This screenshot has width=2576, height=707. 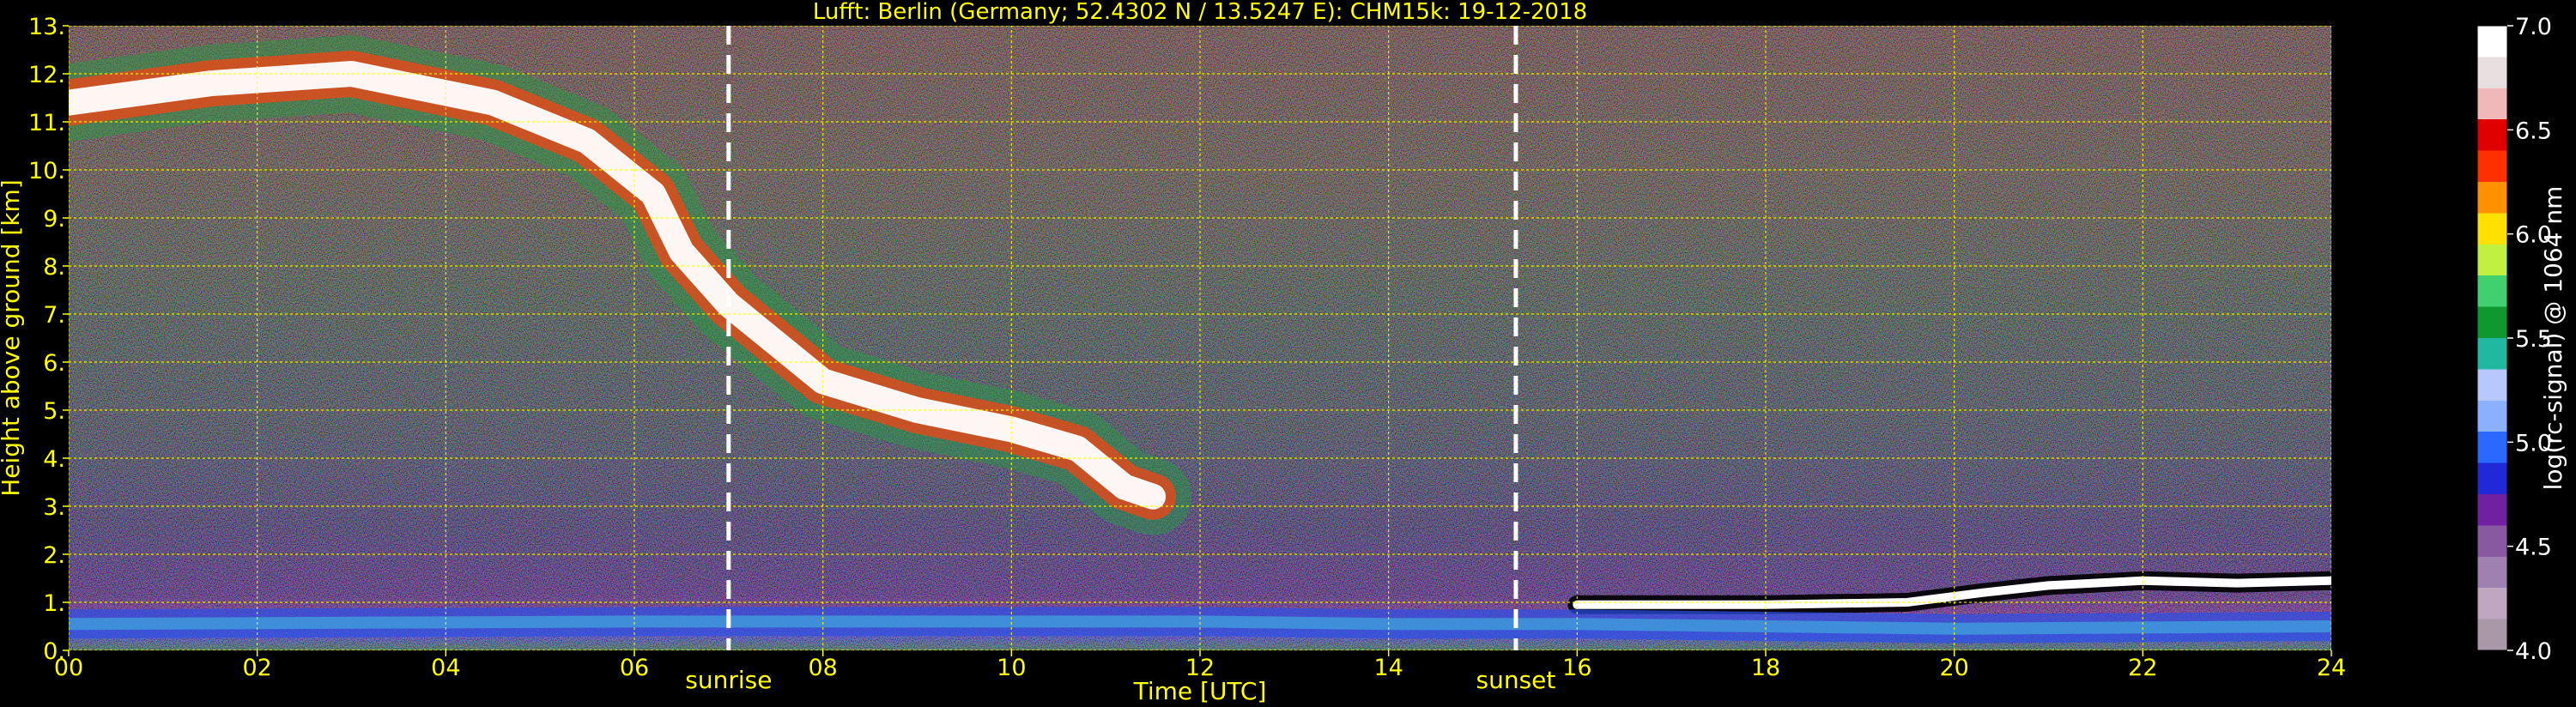 I want to click on x-tick-label: 18, so click(x=1765, y=668).